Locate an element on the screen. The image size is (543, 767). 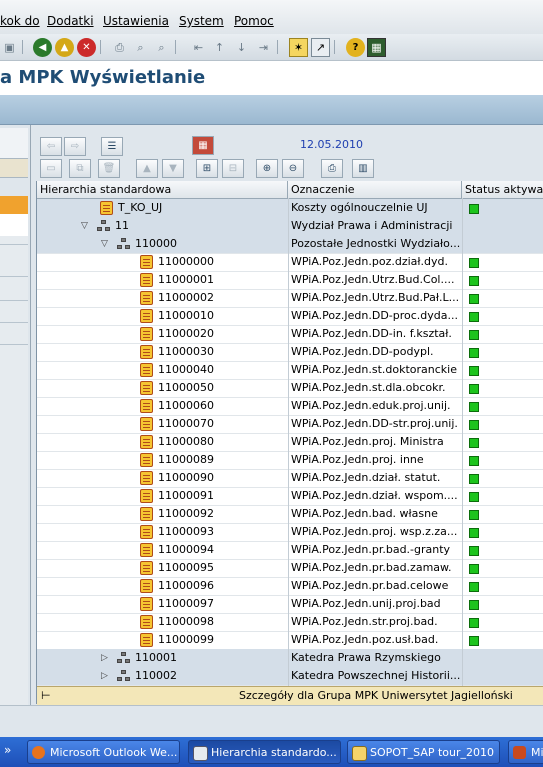
quick-launch-chevron-icon: » is located at coordinates (7, 750).